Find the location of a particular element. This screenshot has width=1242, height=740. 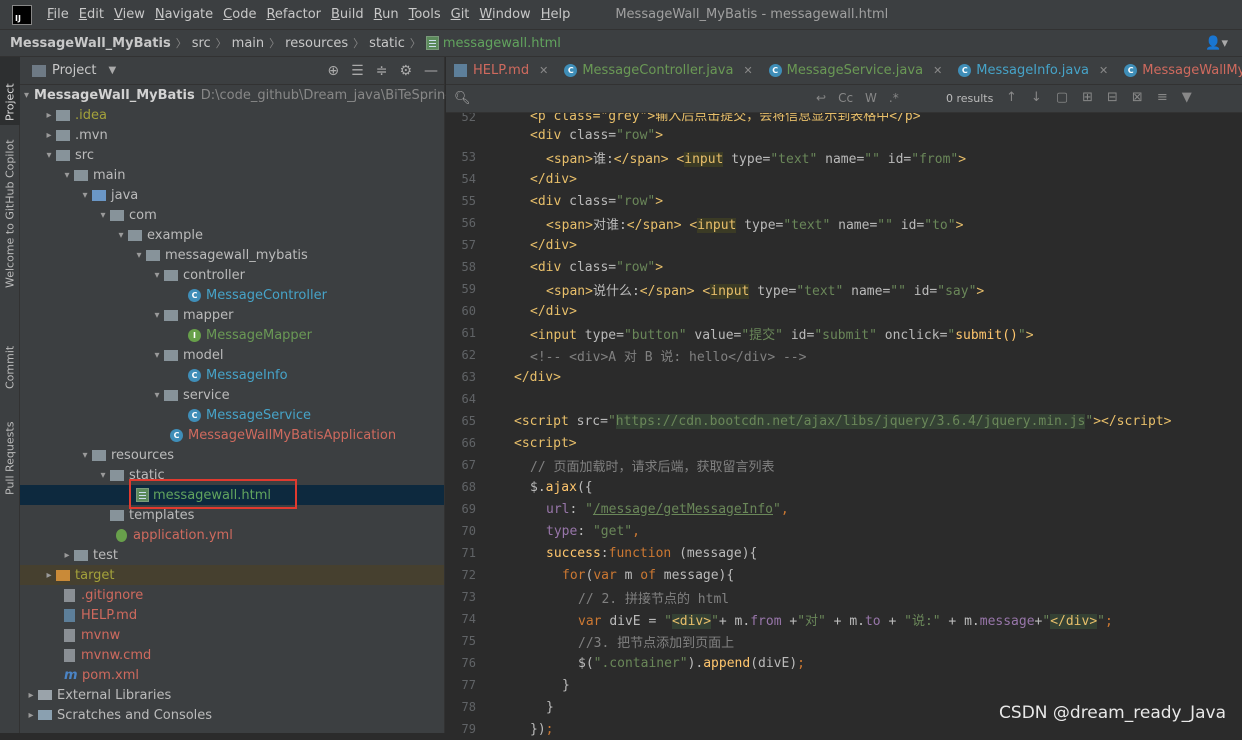

tree-item-gitignore: .gitignore is located at coordinates (232, 595).